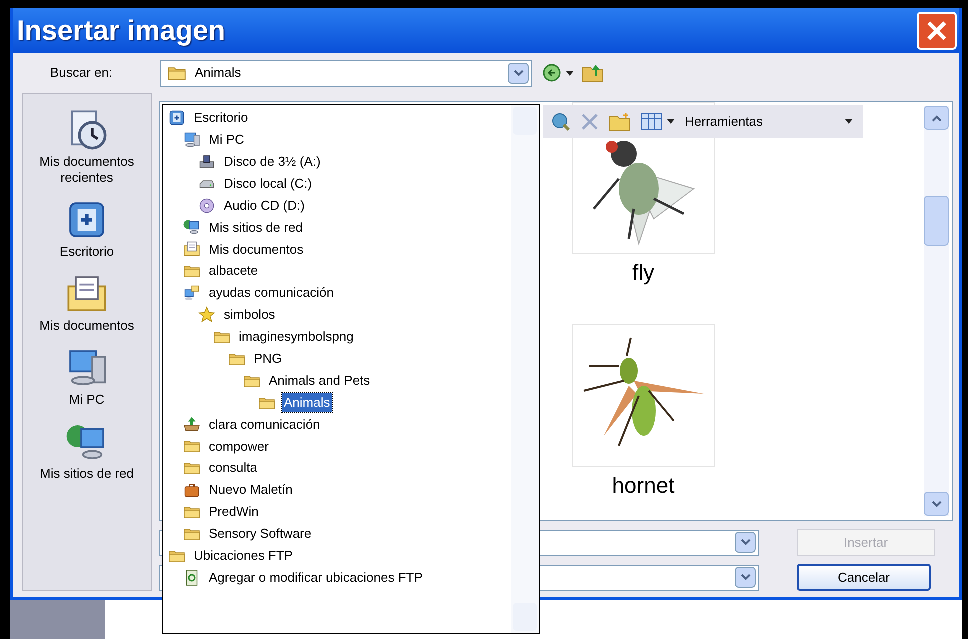 The width and height of the screenshot is (968, 639). What do you see at coordinates (233, 271) in the screenshot?
I see `tree-item: albacete` at bounding box center [233, 271].